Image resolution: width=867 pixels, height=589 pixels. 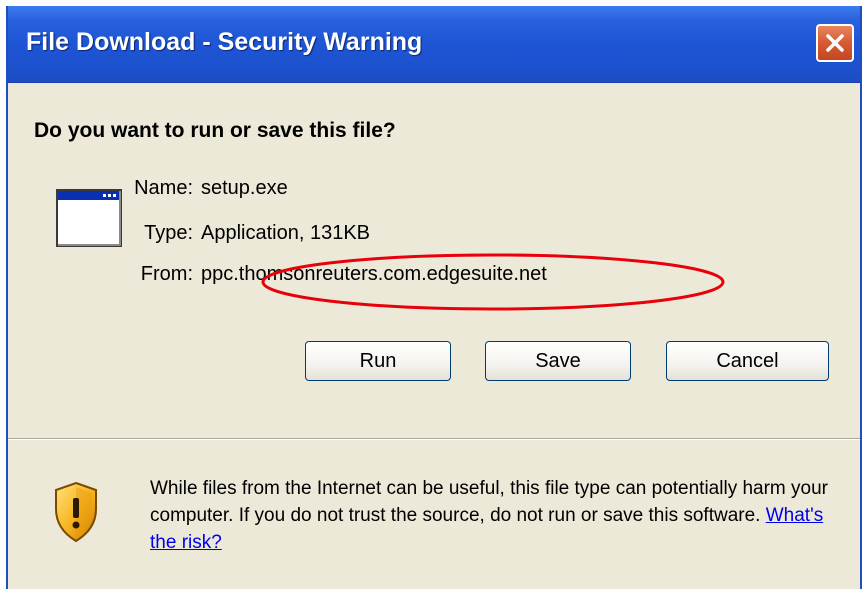 What do you see at coordinates (224, 42) in the screenshot?
I see `window-title: File Download - Security Warning` at bounding box center [224, 42].